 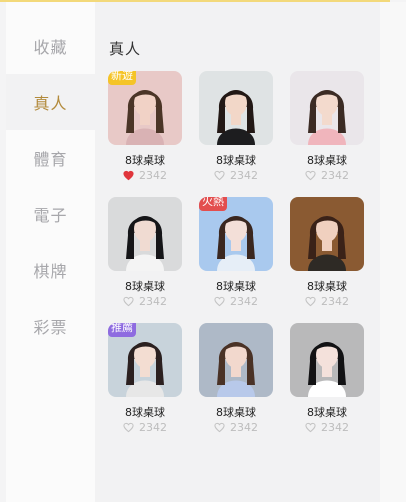 I want to click on sidebar-item-label: 真人, so click(x=50, y=103).